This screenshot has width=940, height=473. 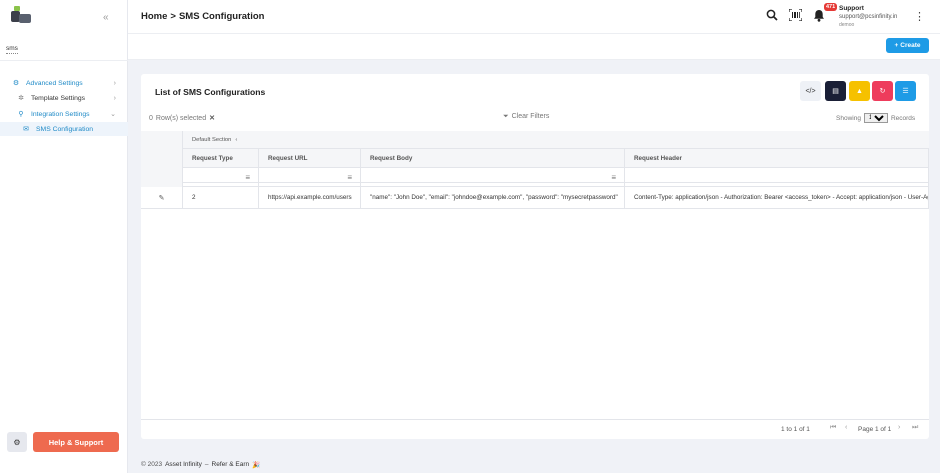 What do you see at coordinates (493, 158) in the screenshot?
I see `column-header-request-body: Request Body` at bounding box center [493, 158].